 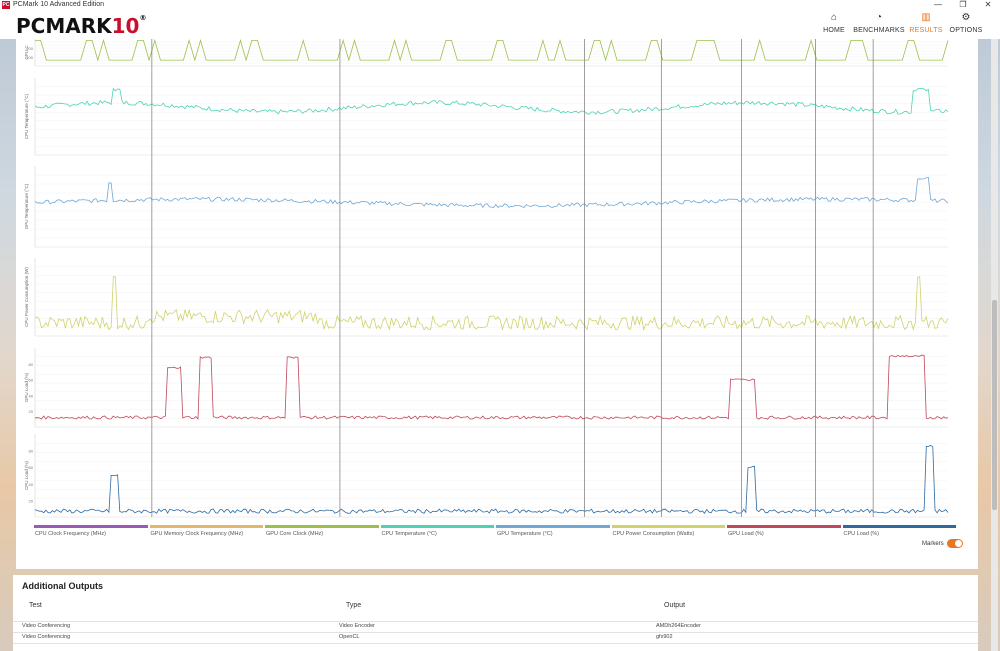 I want to click on row-1-test: Video Conferencing, so click(x=46, y=637).